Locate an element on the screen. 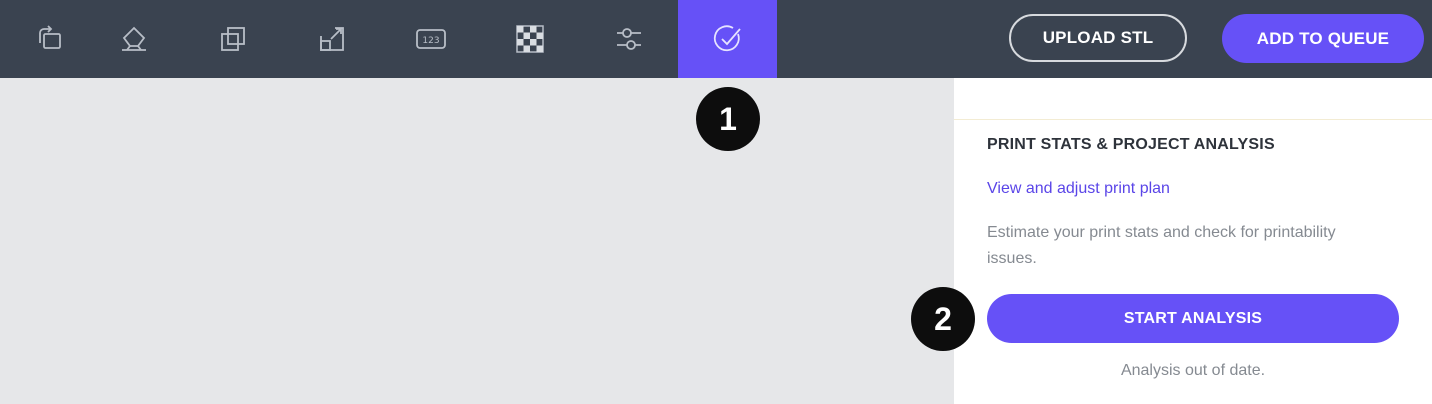  lay-flat-icon is located at coordinates (133, 38).